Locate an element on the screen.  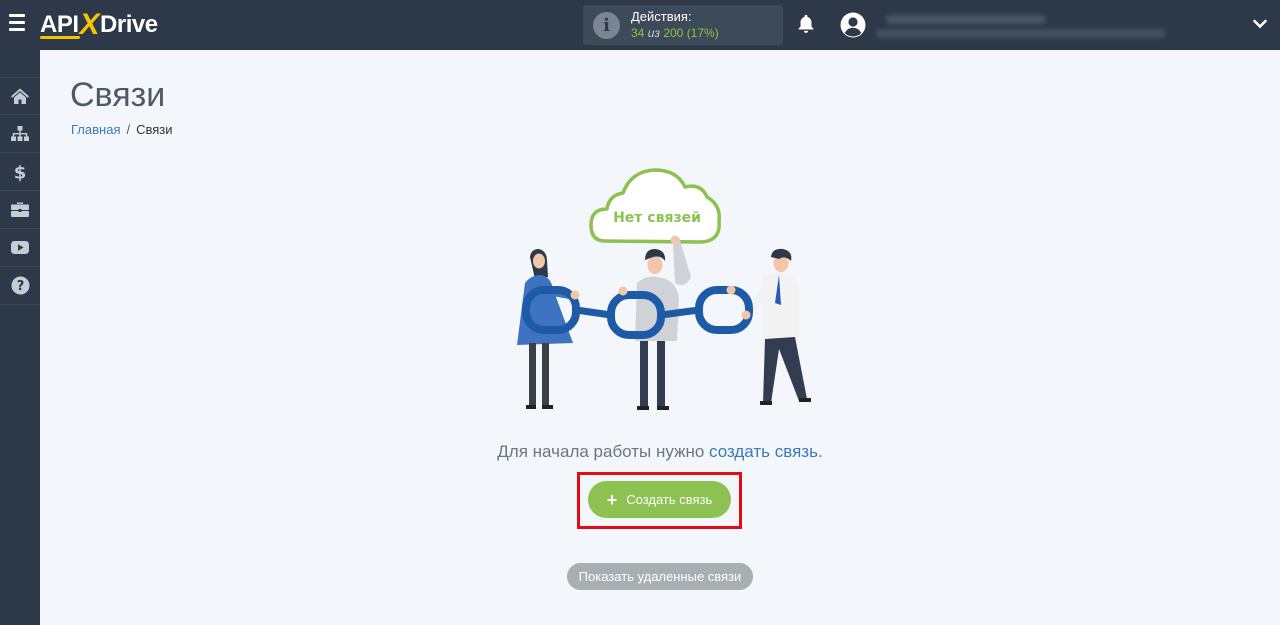
create-connection-label: Создать связь is located at coordinates (669, 499).